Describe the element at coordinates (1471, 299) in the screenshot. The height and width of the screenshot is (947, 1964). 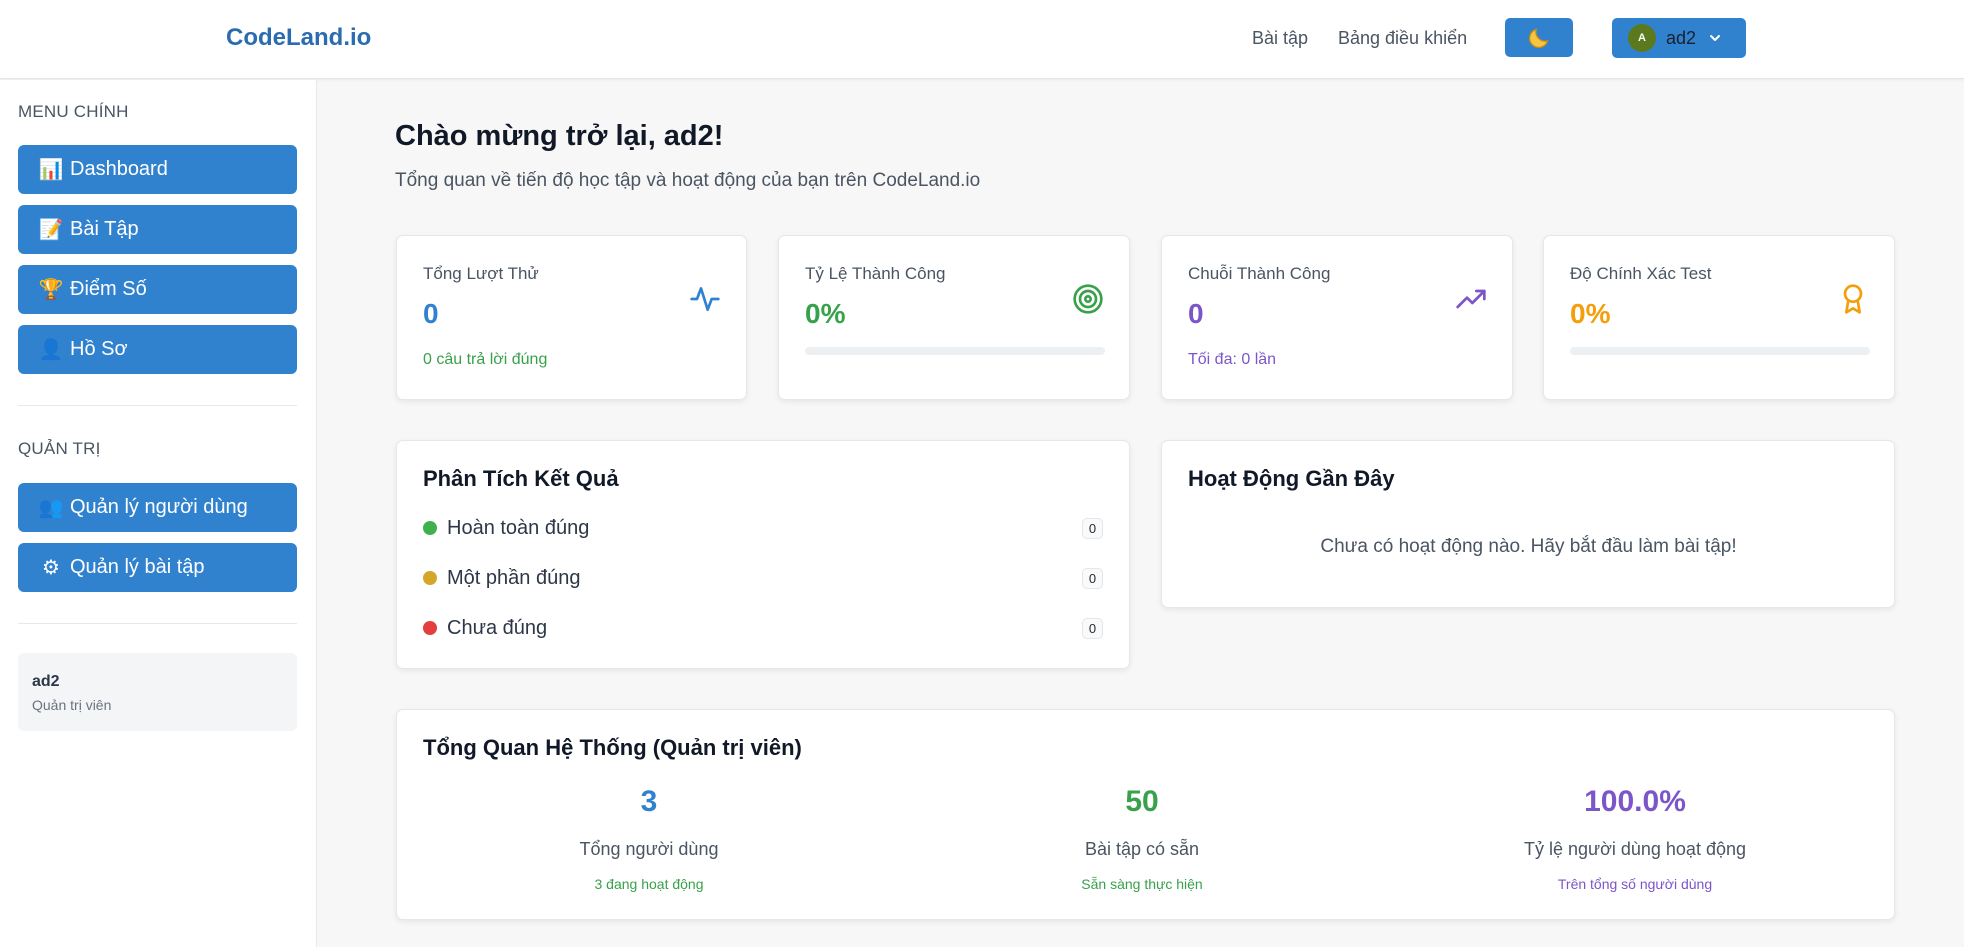
I see `trending-up-icon` at that location.